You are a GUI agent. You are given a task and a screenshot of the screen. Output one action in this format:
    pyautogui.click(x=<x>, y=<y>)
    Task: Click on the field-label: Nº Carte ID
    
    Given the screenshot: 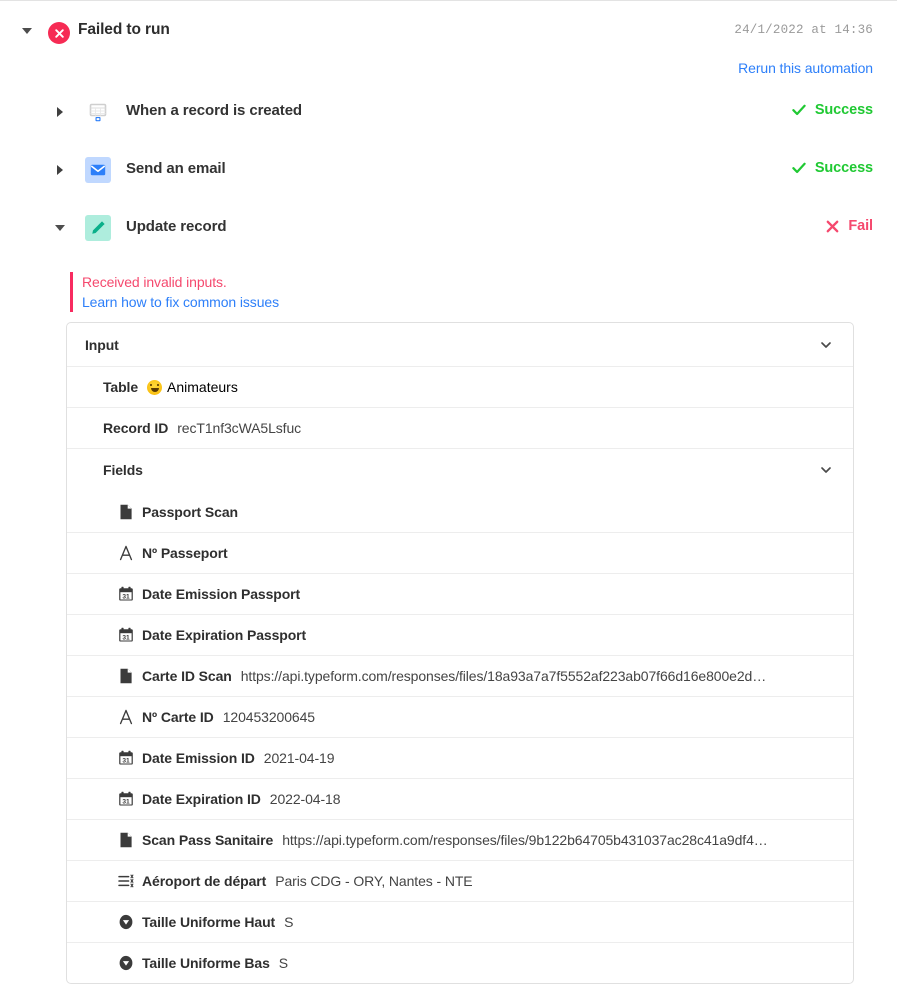 What is the action you would take?
    pyautogui.click(x=178, y=717)
    